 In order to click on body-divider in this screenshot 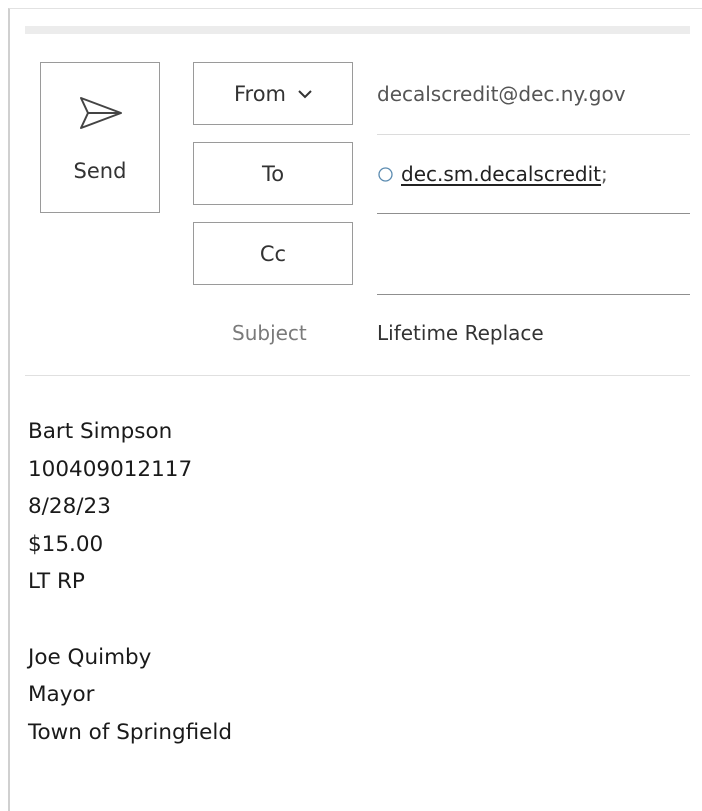, I will do `click(357, 375)`.